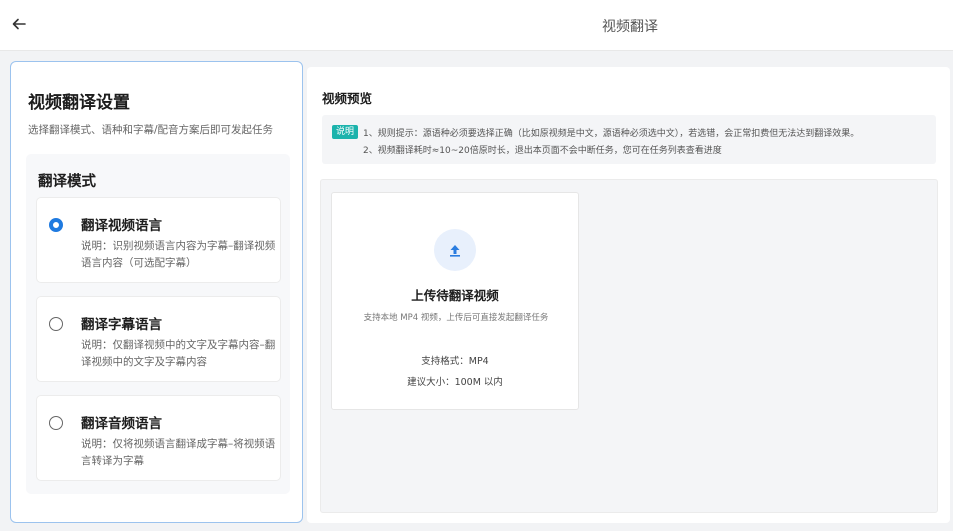 This screenshot has height=531, width=953. What do you see at coordinates (347, 98) in the screenshot?
I see `preview-title: 视频预览` at bounding box center [347, 98].